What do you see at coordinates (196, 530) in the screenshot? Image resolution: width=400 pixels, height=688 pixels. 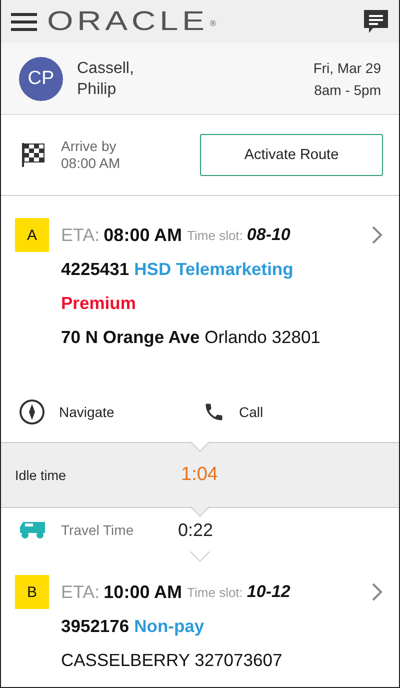 I see `travel-time-value: 0:22` at bounding box center [196, 530].